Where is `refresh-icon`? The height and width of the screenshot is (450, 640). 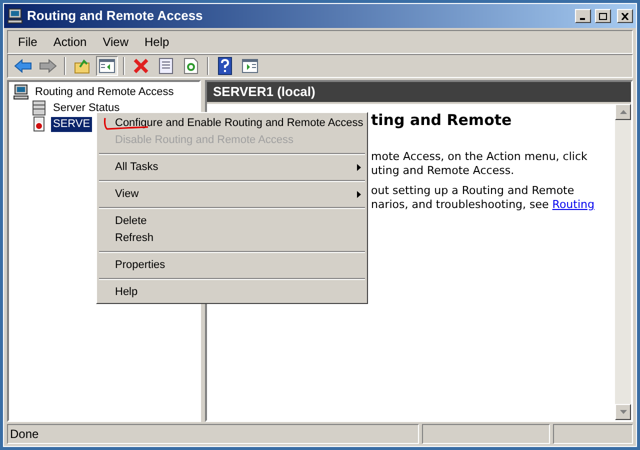 refresh-icon is located at coordinates (191, 66).